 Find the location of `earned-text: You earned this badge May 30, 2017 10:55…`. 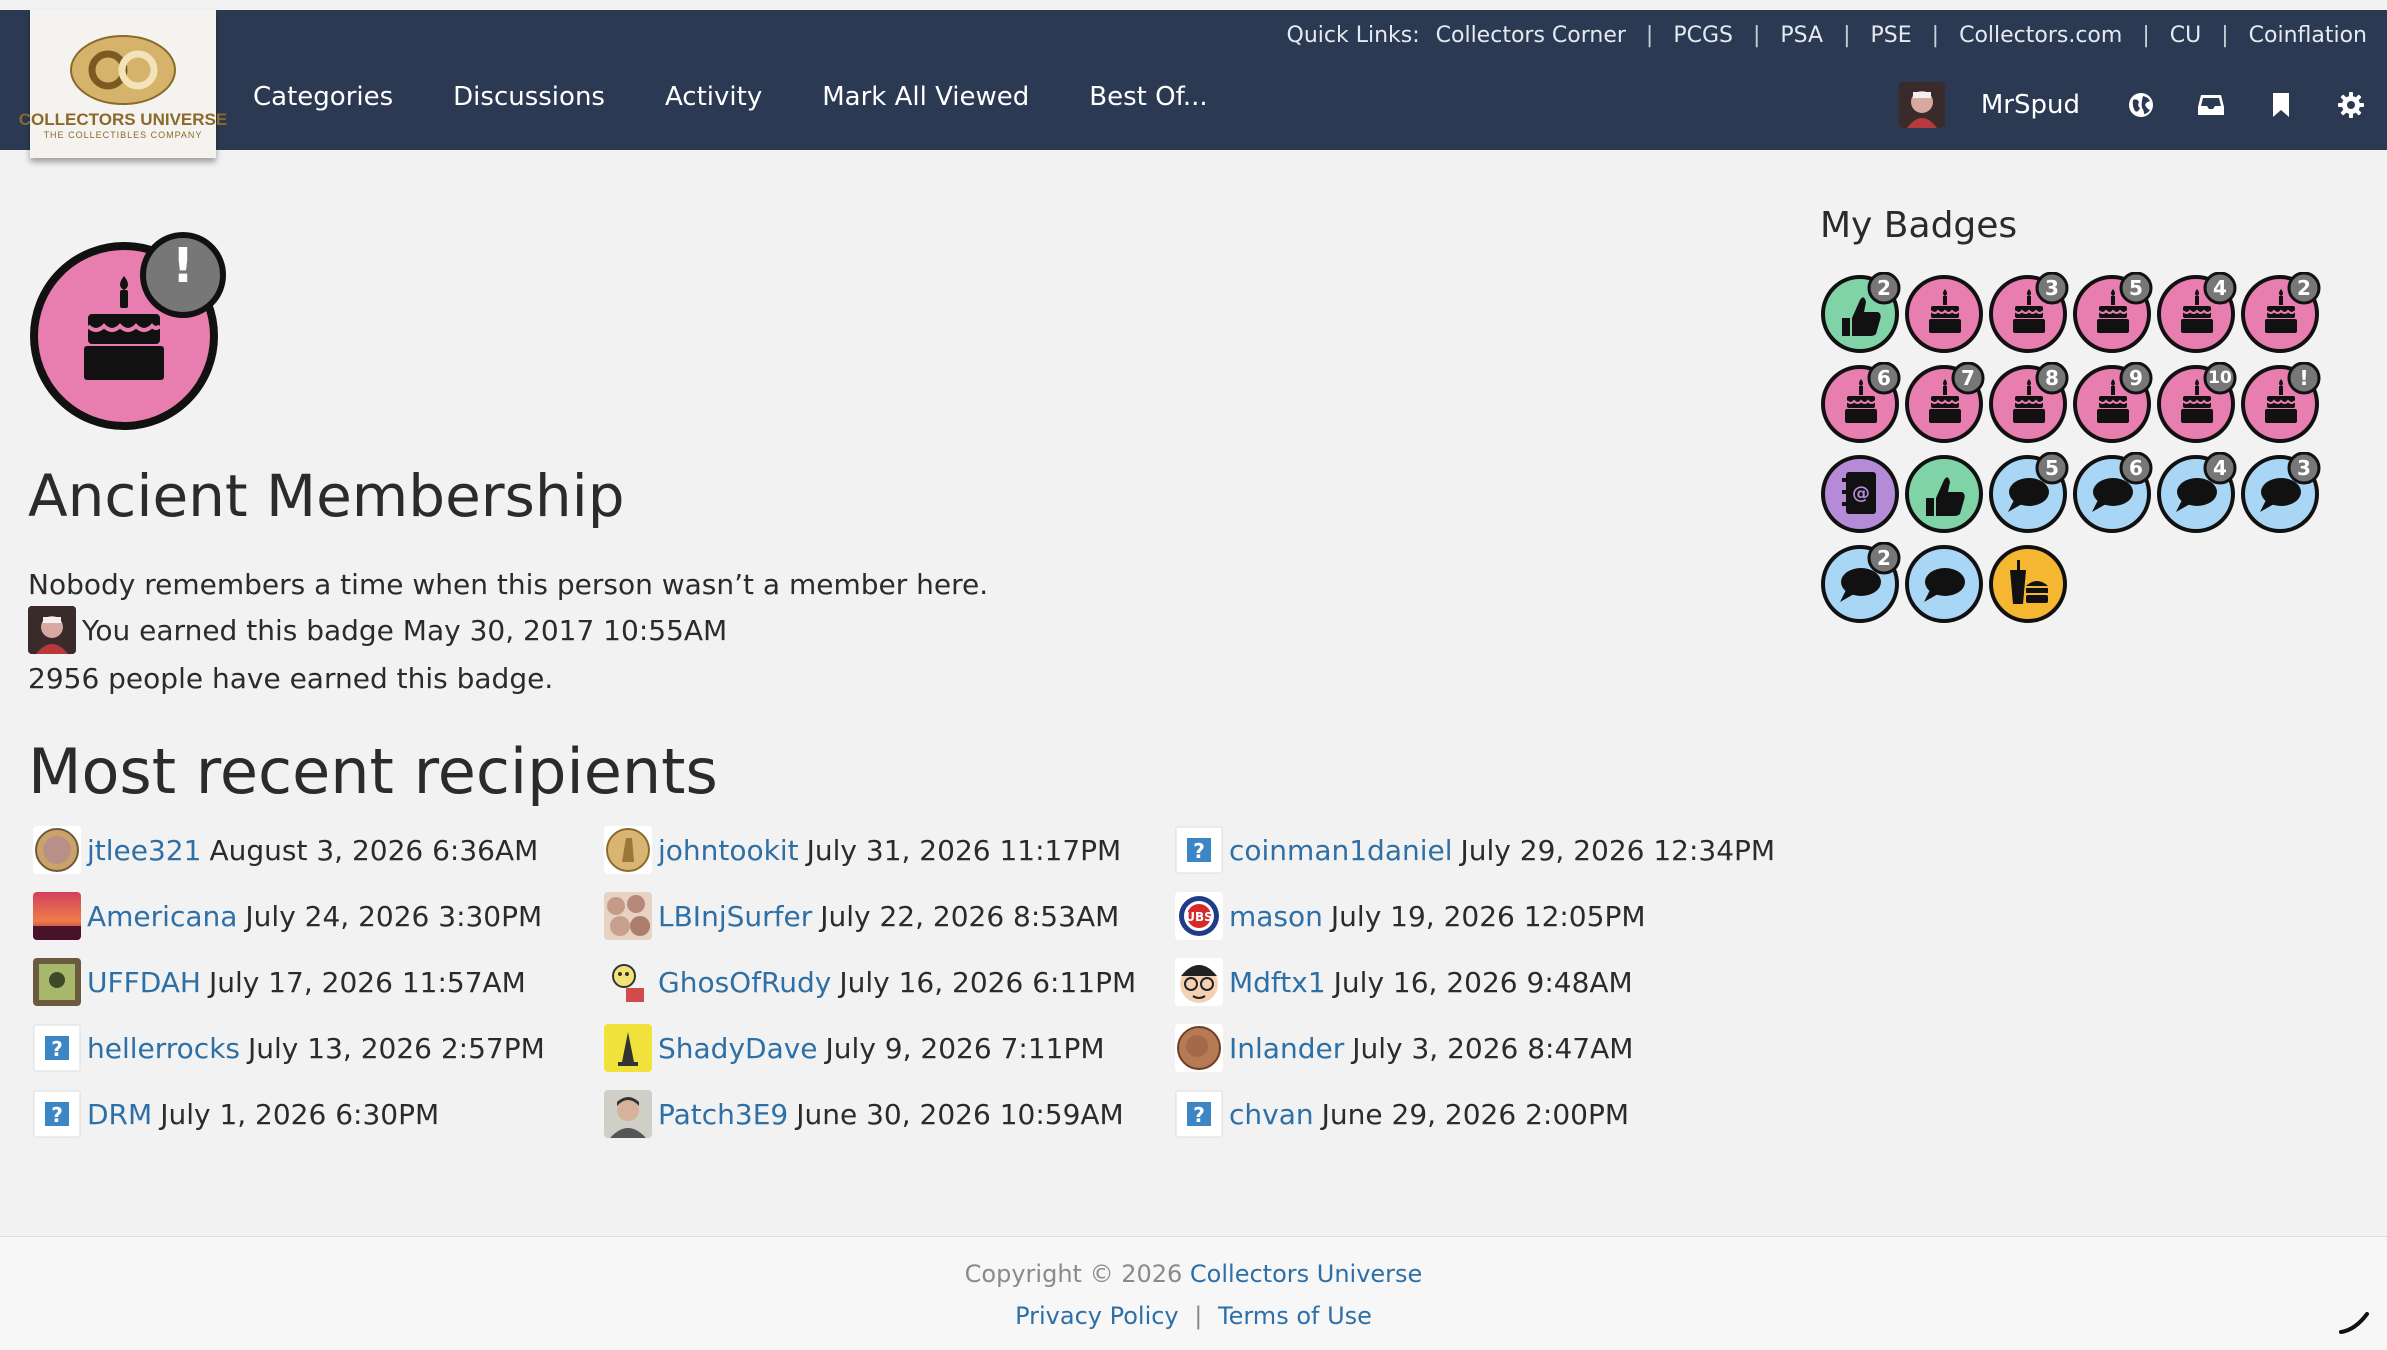

earned-text: You earned this badge May 30, 2017 10:55… is located at coordinates (405, 630).